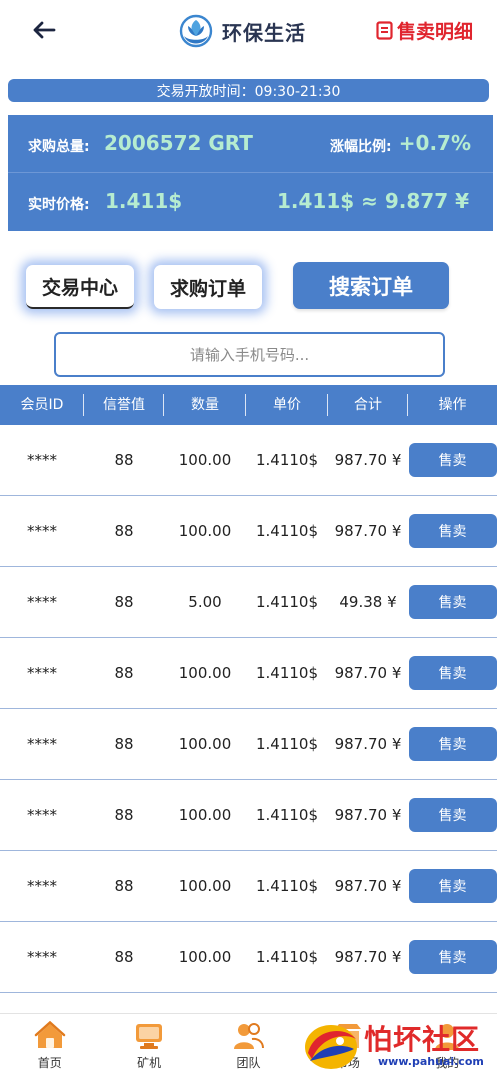  I want to click on back-button, so click(44, 30).